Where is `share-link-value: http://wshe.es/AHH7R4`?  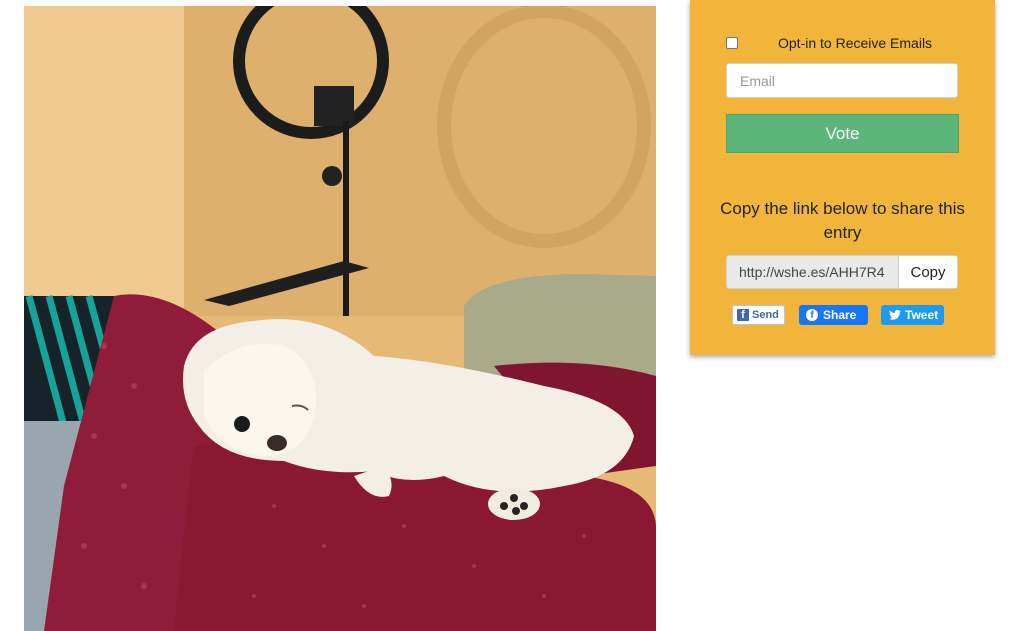 share-link-value: http://wshe.es/AHH7R4 is located at coordinates (812, 272).